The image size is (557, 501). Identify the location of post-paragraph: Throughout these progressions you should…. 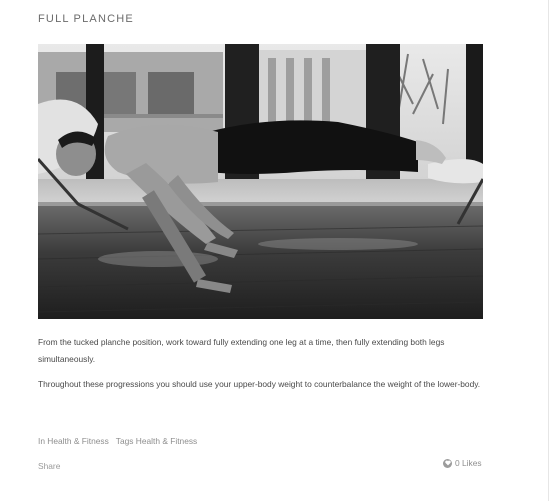
(259, 384).